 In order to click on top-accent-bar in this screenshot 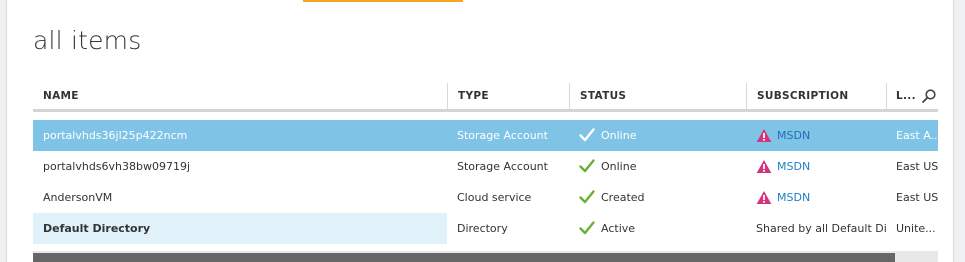, I will do `click(383, 1)`.